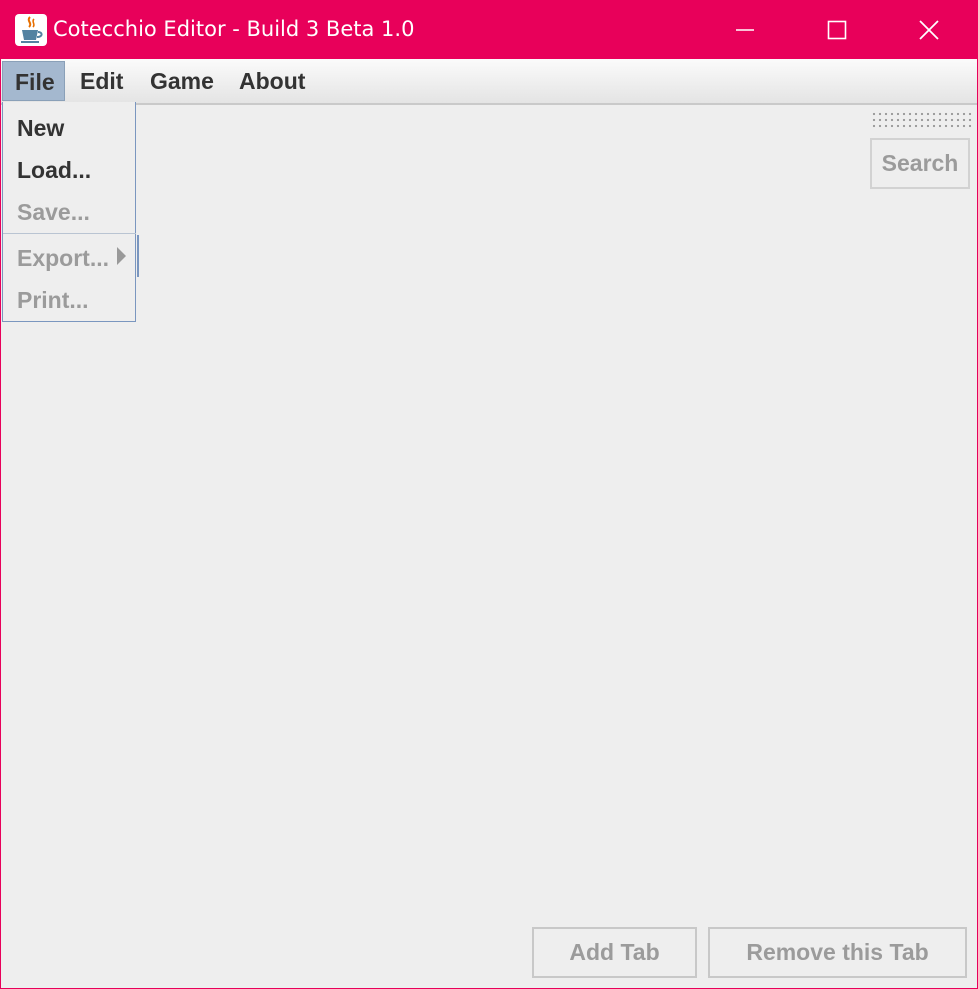 This screenshot has width=978, height=989. I want to click on add-tab-button: Add Tab, so click(614, 952).